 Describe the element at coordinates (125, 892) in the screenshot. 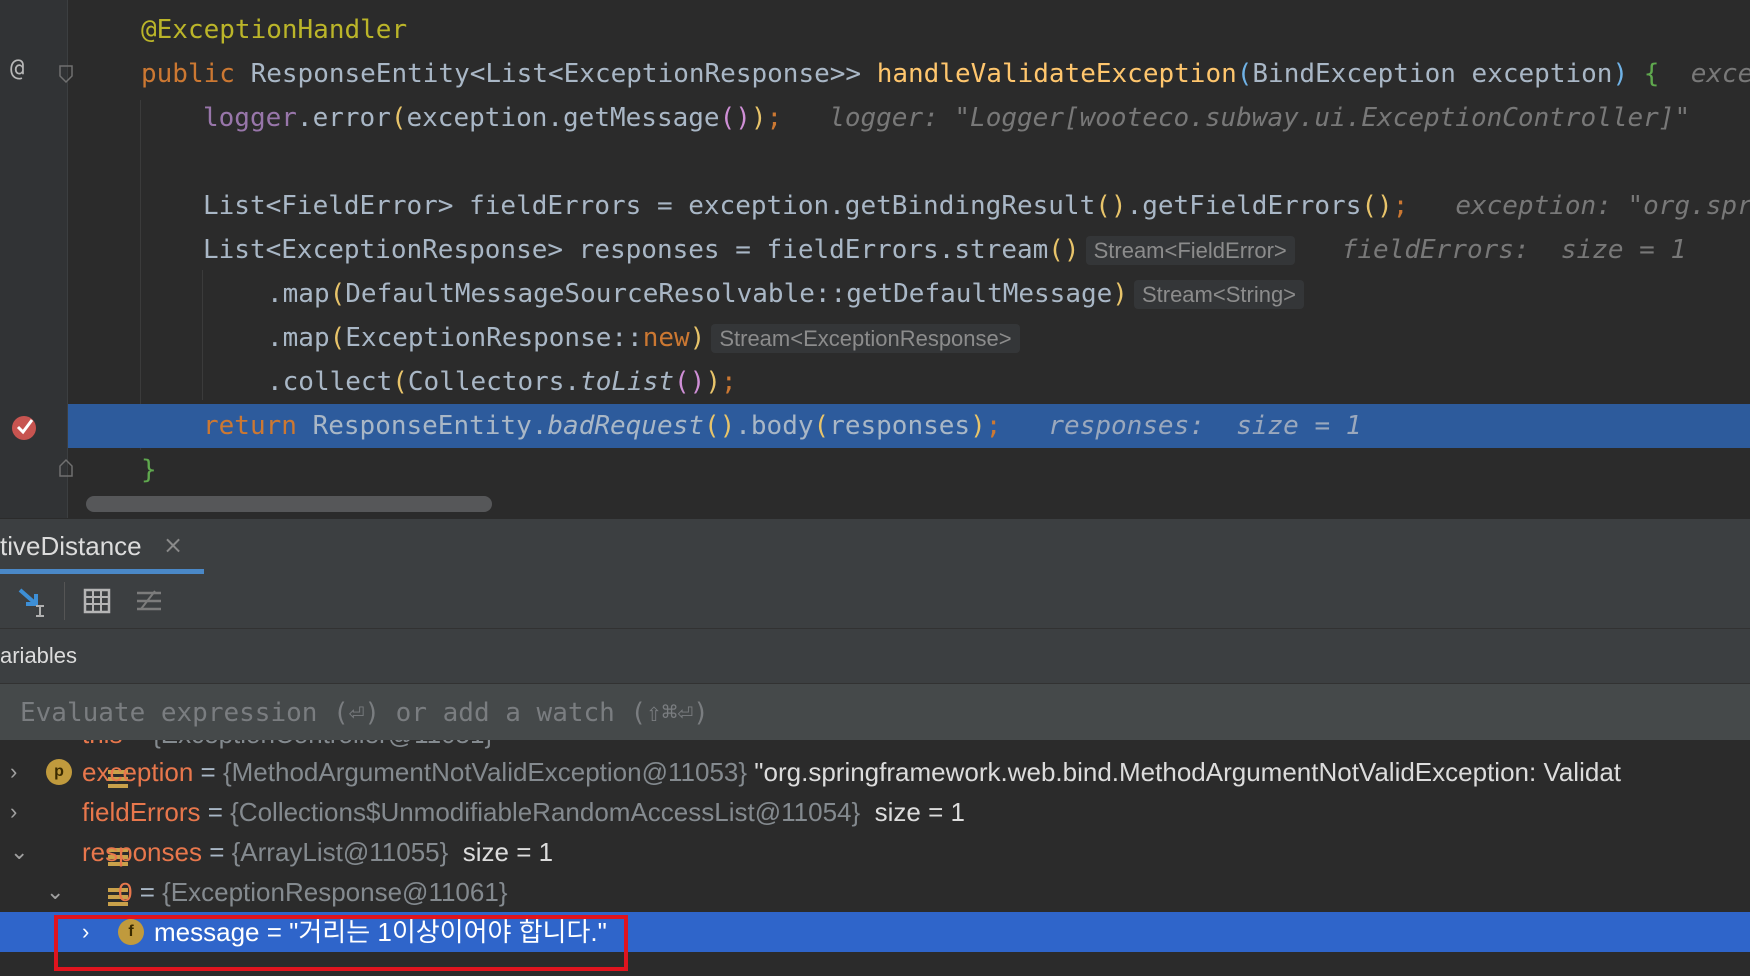

I see `variable-name: 0` at that location.